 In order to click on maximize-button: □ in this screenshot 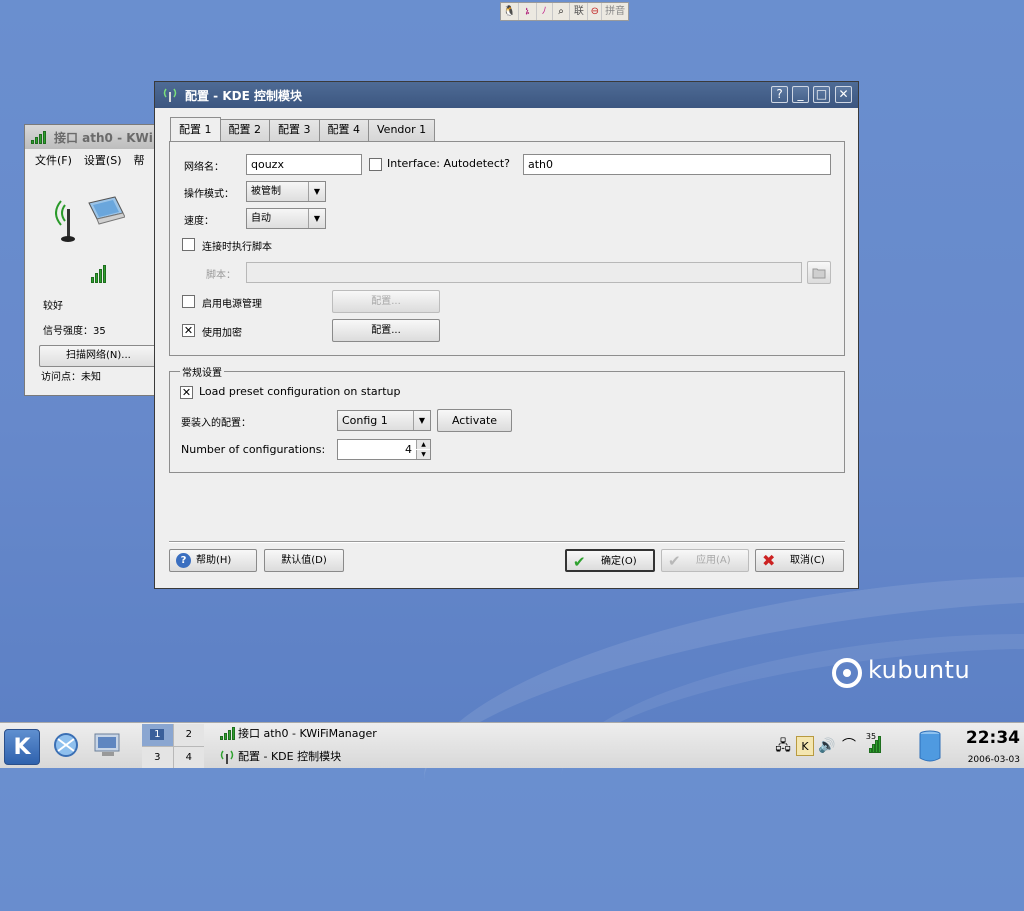, I will do `click(821, 94)`.